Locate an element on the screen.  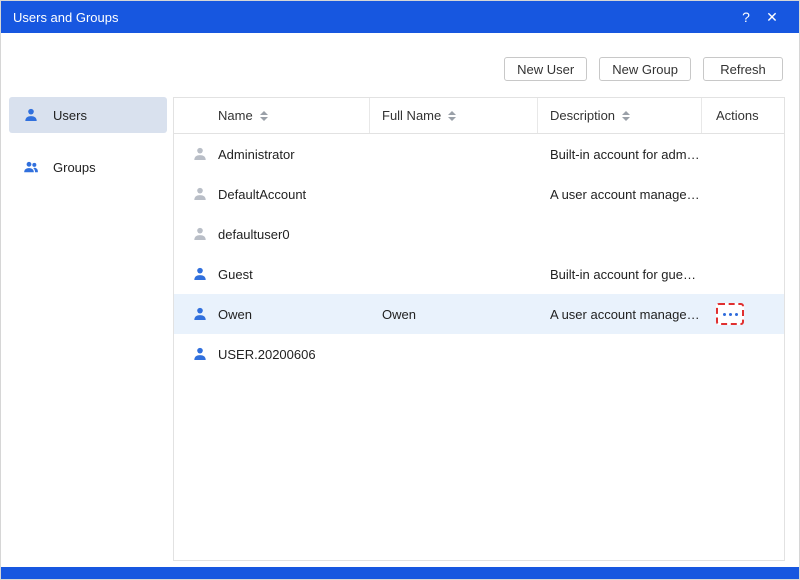
user-name: DefaultAccount is located at coordinates (262, 194).